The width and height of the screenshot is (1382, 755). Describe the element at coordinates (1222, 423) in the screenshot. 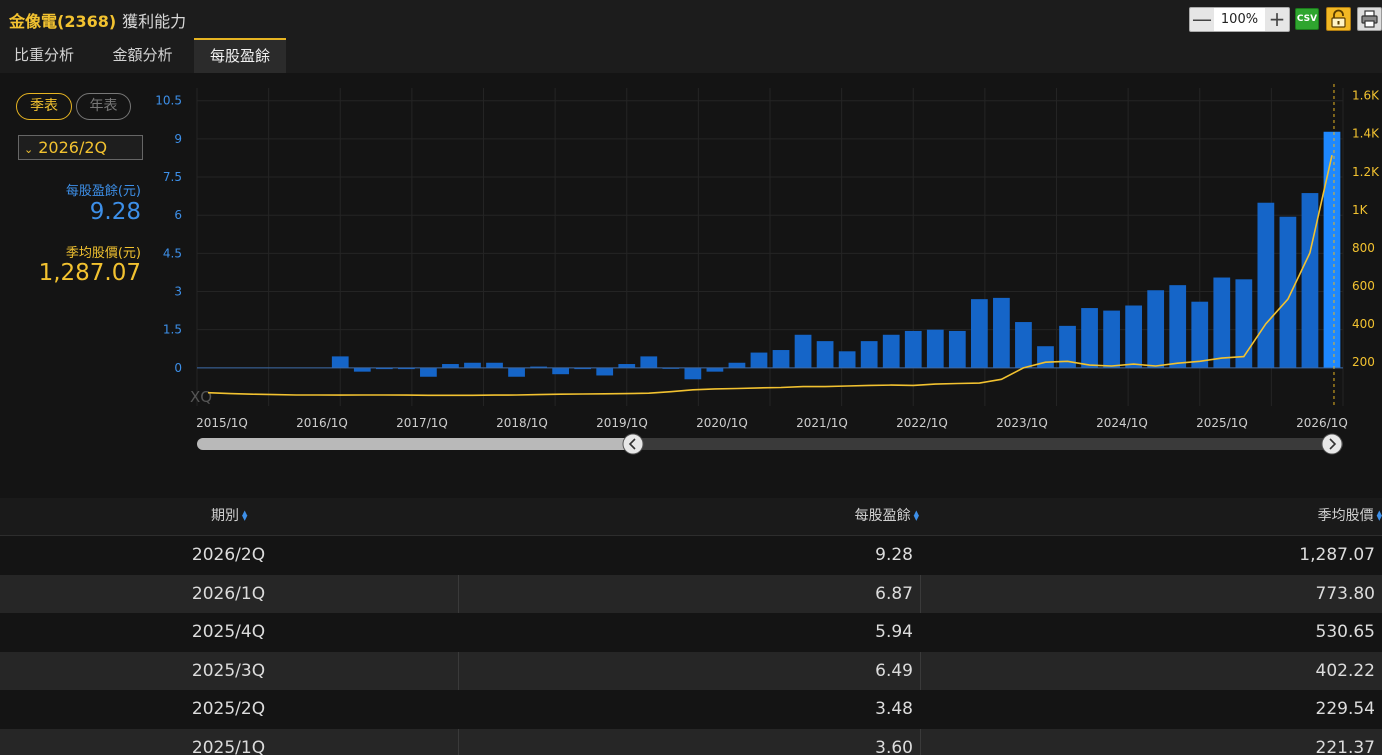

I see `x-tick-label: 2025/1Q` at that location.